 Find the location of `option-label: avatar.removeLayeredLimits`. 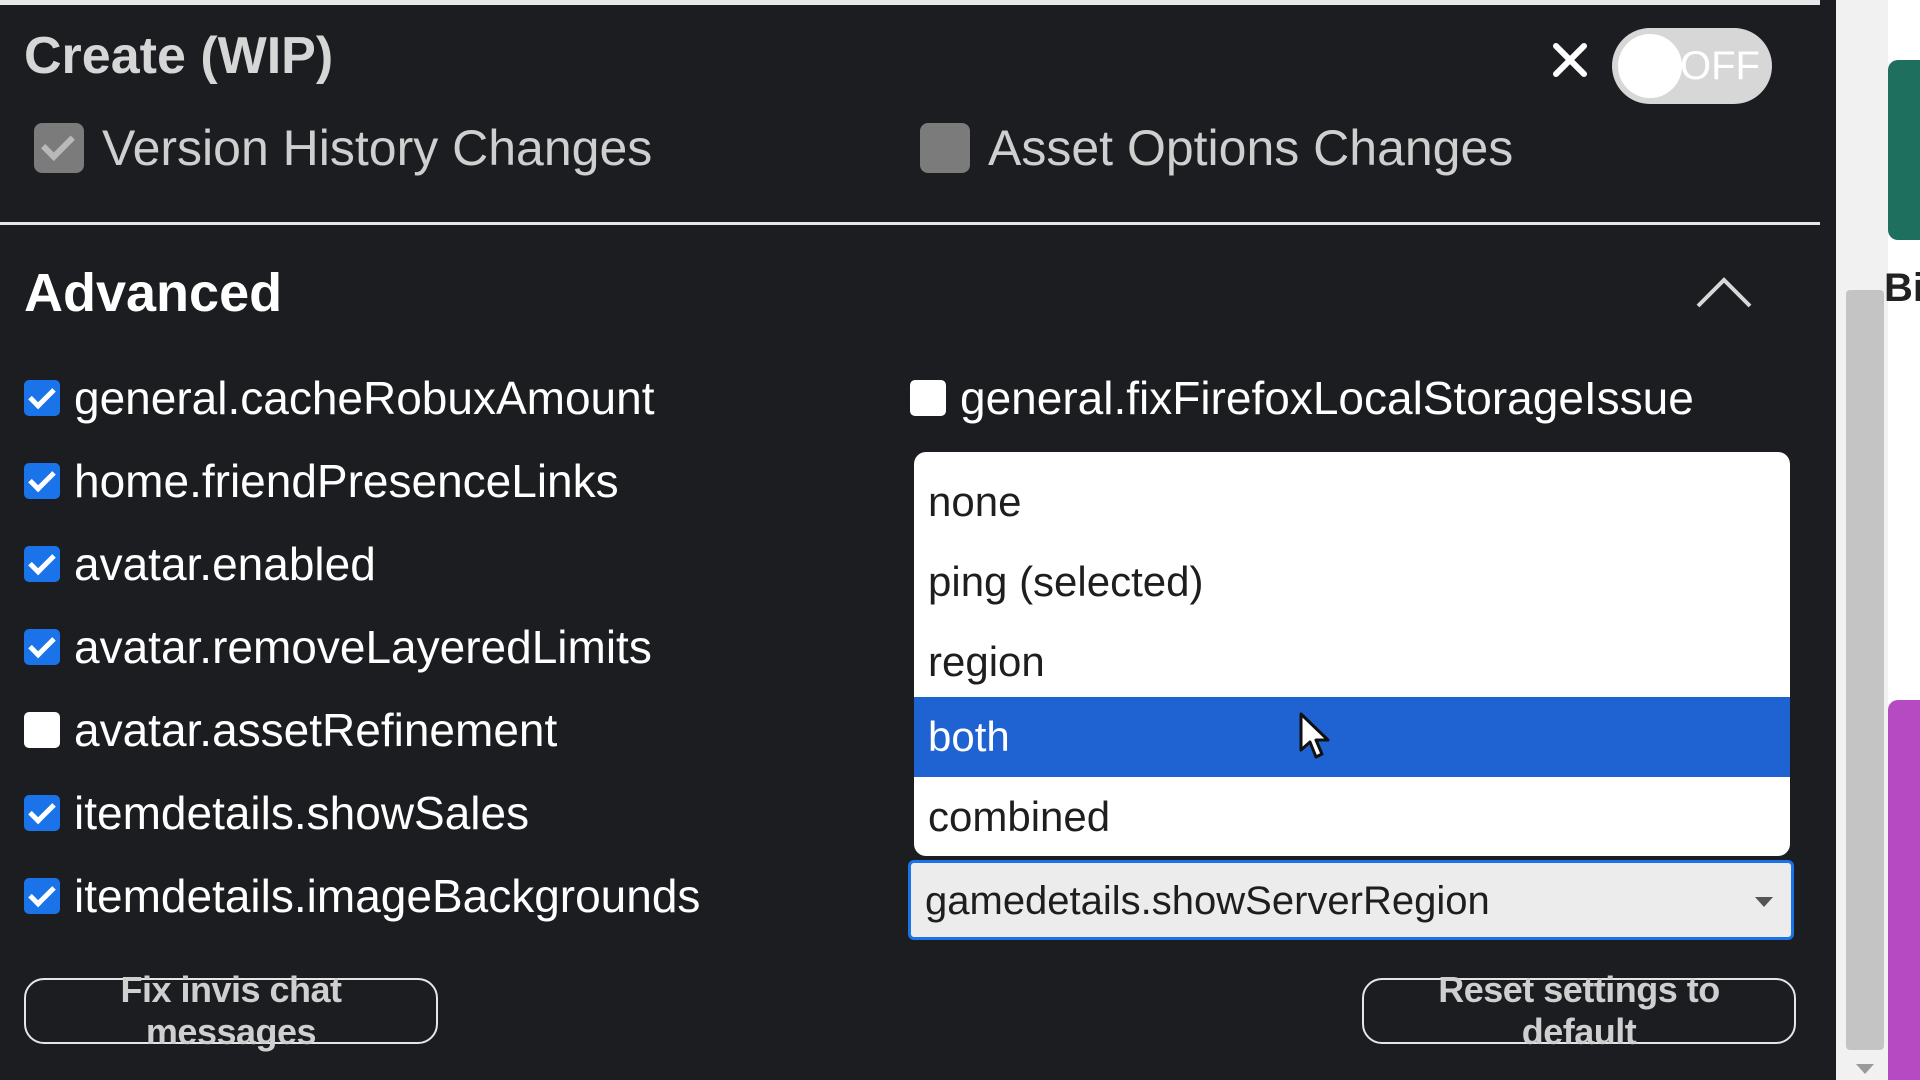

option-label: avatar.removeLayeredLimits is located at coordinates (363, 647).